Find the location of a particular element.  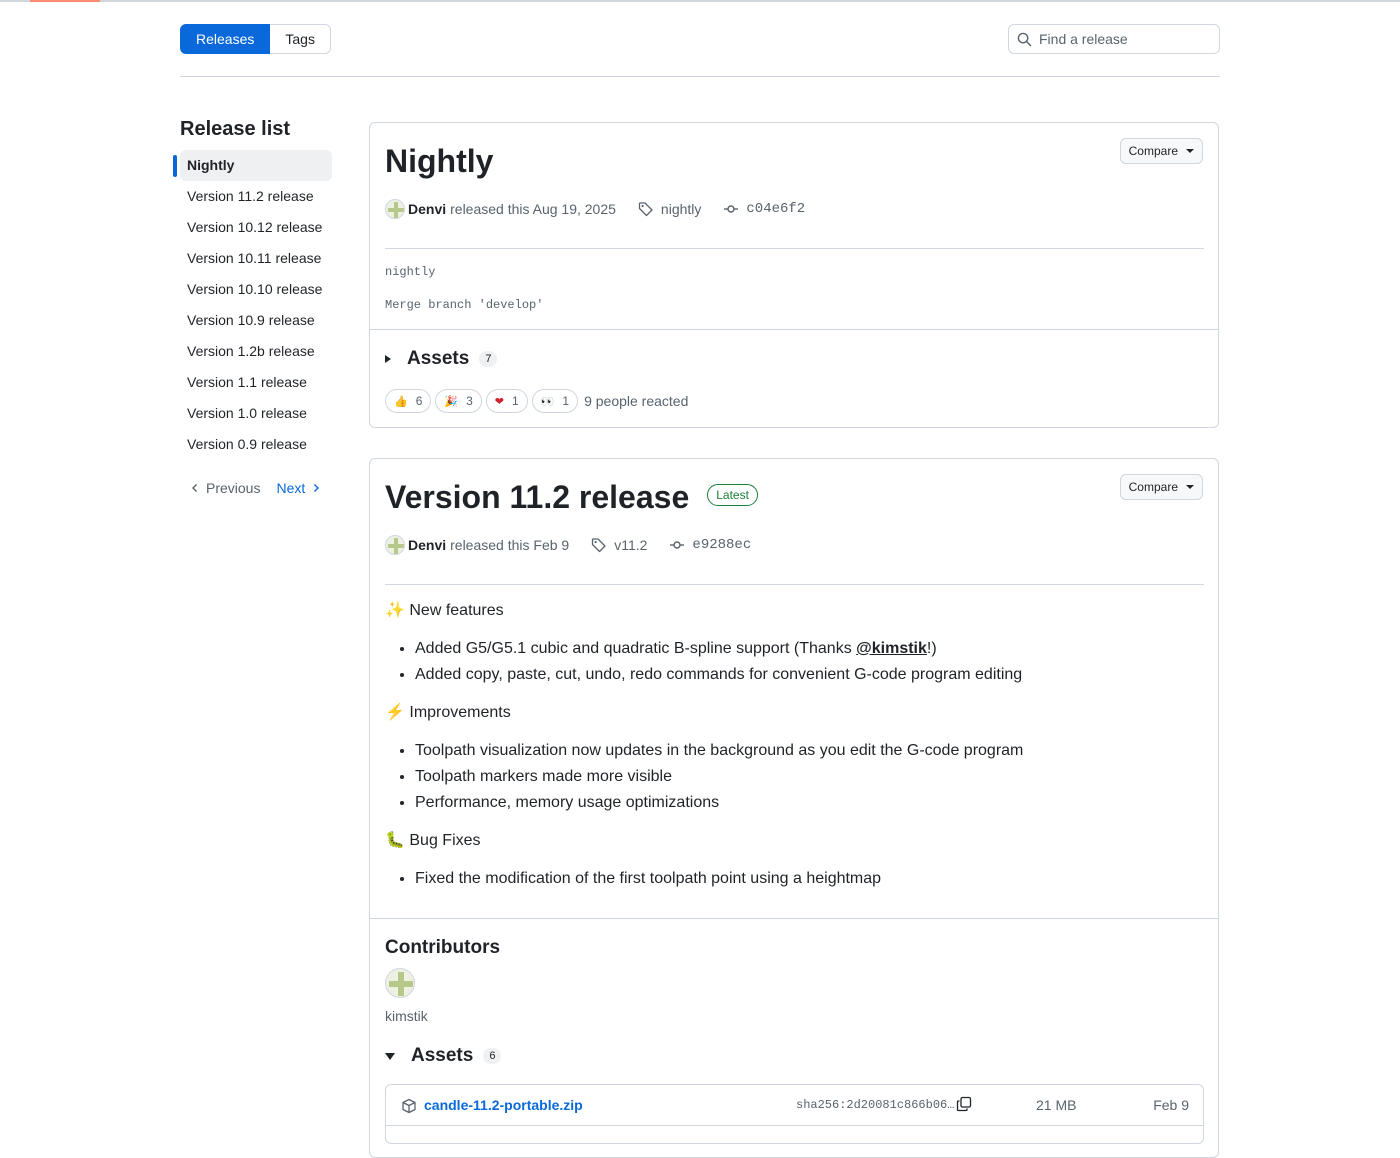

search-icon is located at coordinates (1024, 39).